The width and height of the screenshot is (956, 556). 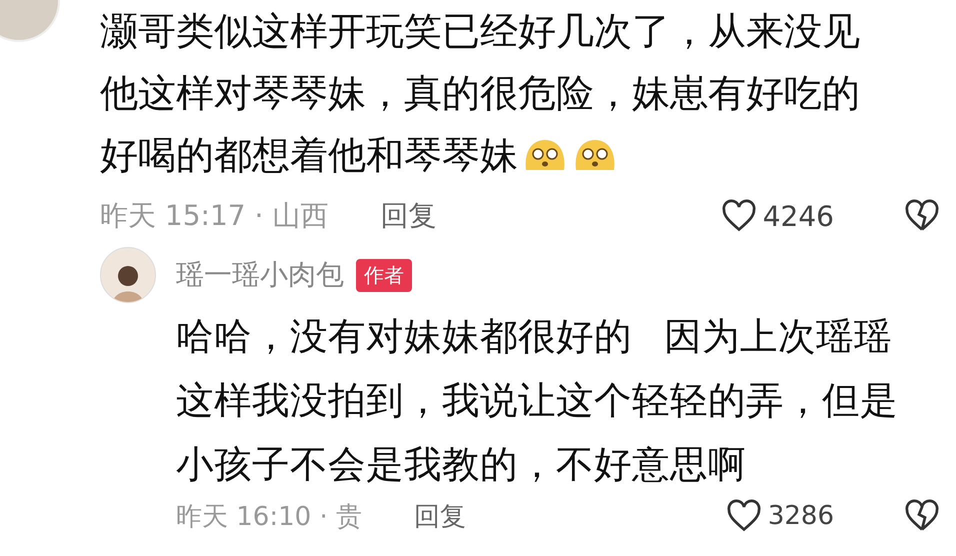 I want to click on comment-time: 昨天 16:10 · 贵, so click(x=269, y=517).